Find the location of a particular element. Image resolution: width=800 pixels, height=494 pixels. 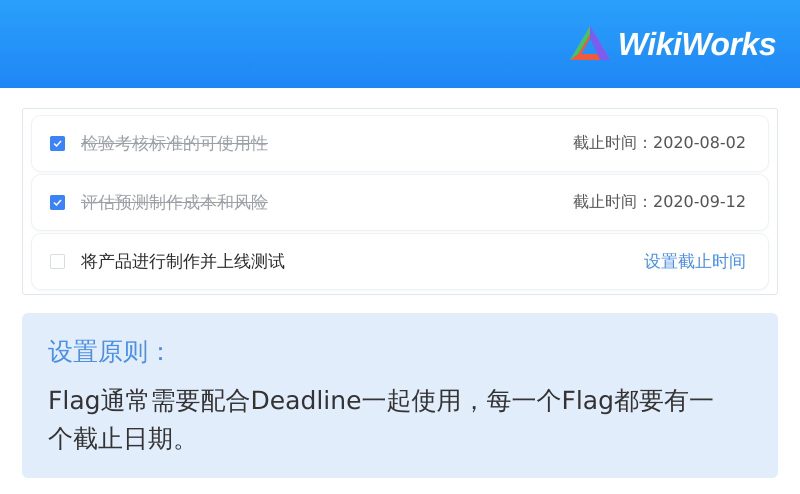

note-text: Flag通常需要配合Deadline一起使用，每一个Flag都要有一个截止日期。 is located at coordinates (381, 420).